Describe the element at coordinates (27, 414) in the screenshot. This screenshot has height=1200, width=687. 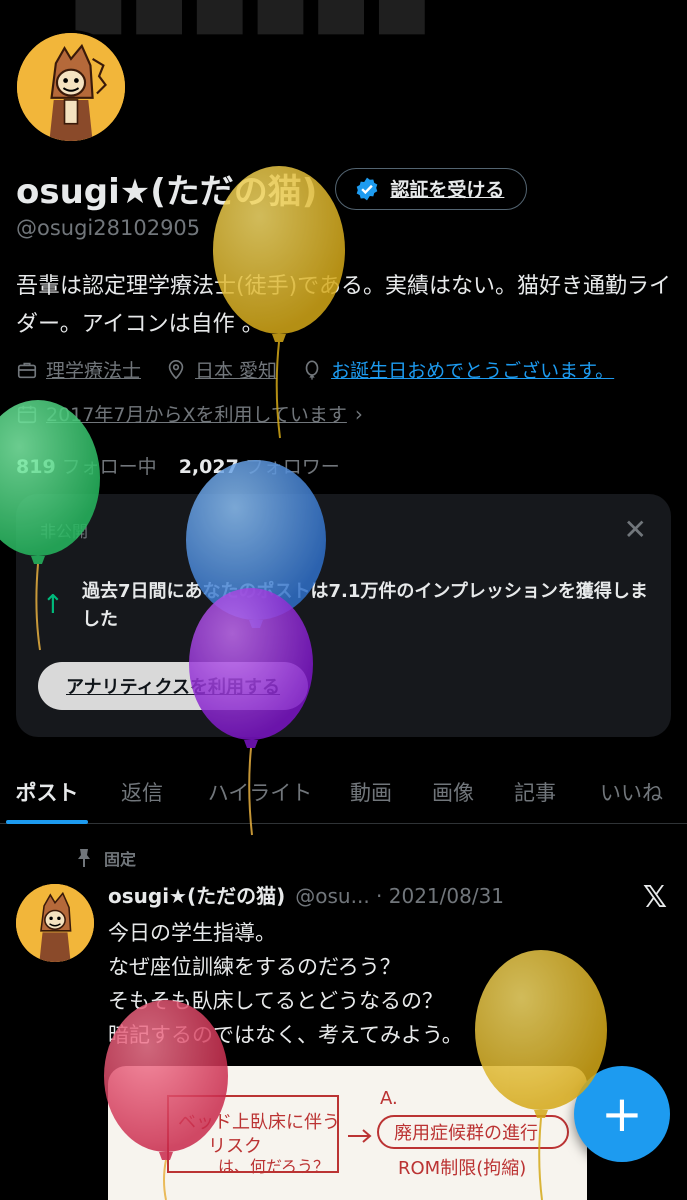
I see `calendar-icon` at that location.